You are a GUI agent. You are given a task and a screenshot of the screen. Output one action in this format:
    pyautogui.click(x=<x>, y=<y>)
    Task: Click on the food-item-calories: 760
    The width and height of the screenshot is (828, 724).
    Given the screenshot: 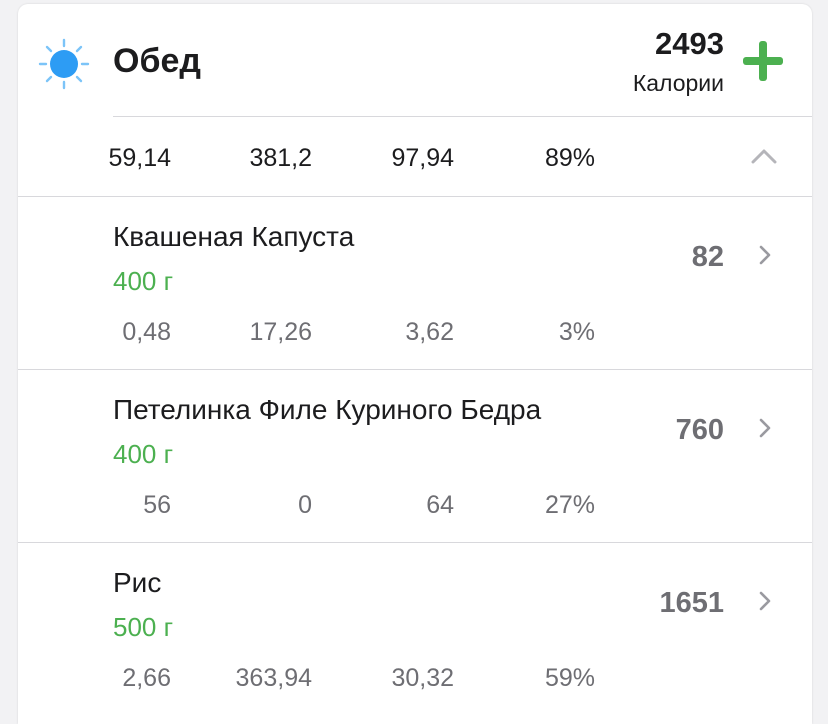 What is the action you would take?
    pyautogui.click(x=699, y=430)
    